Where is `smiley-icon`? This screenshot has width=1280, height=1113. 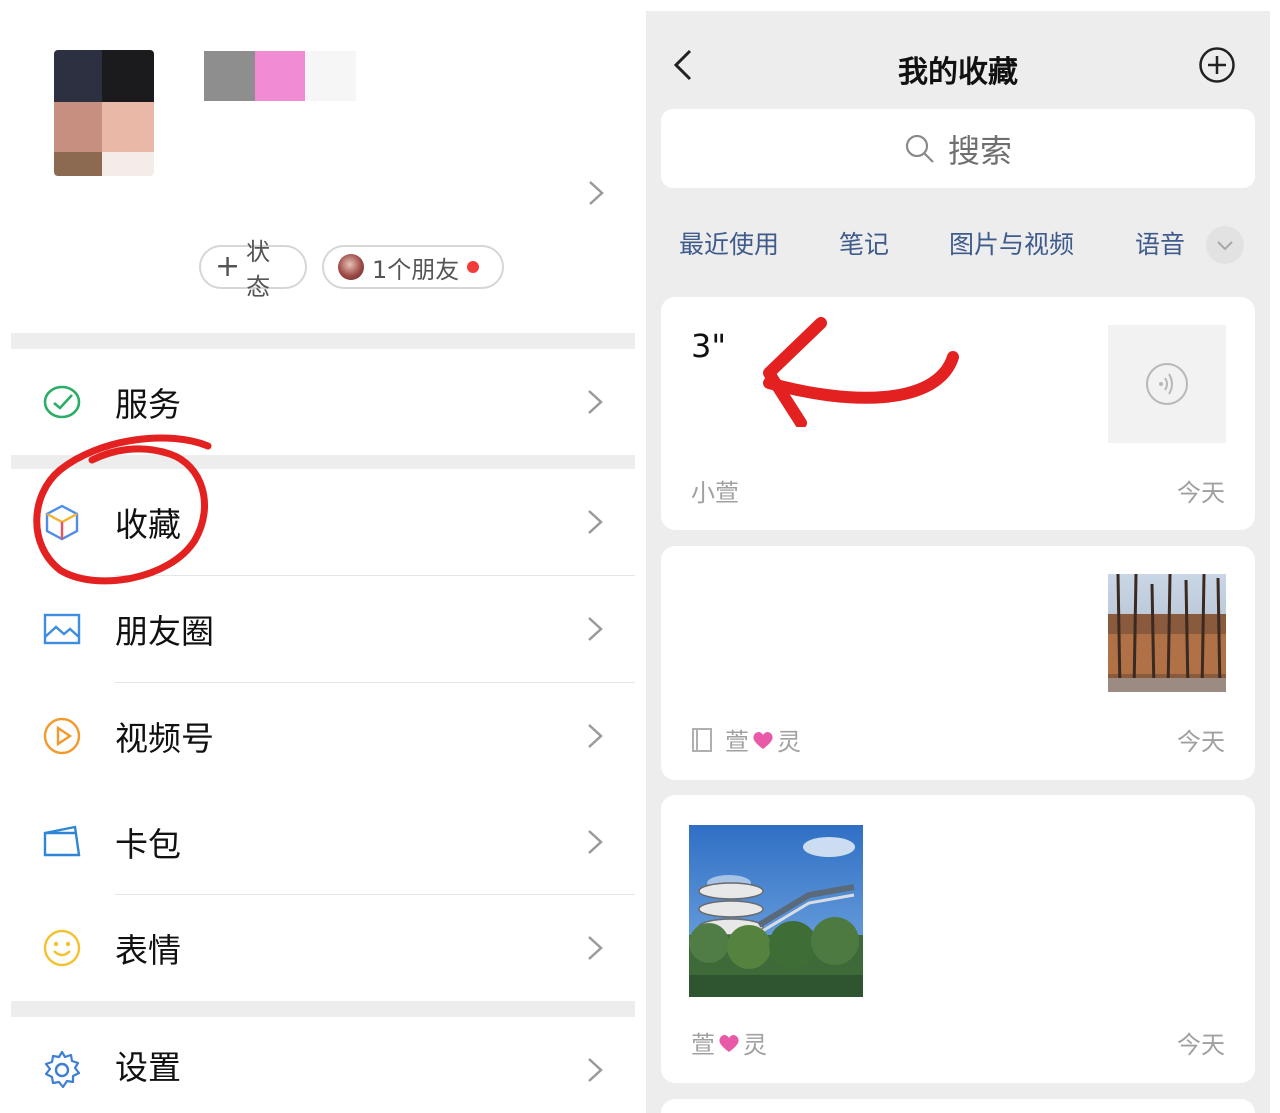 smiley-icon is located at coordinates (62, 948).